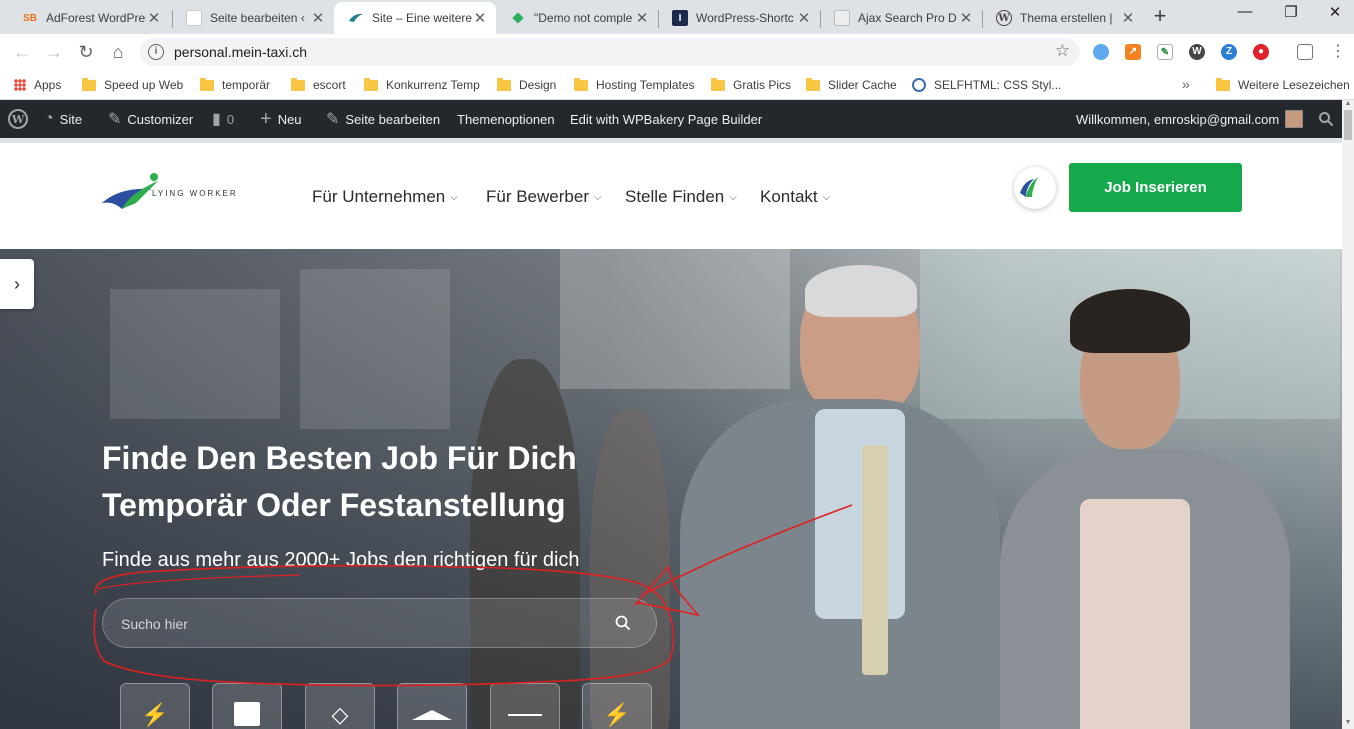  Describe the element at coordinates (1101, 52) in the screenshot. I see `cloud-icon` at that location.